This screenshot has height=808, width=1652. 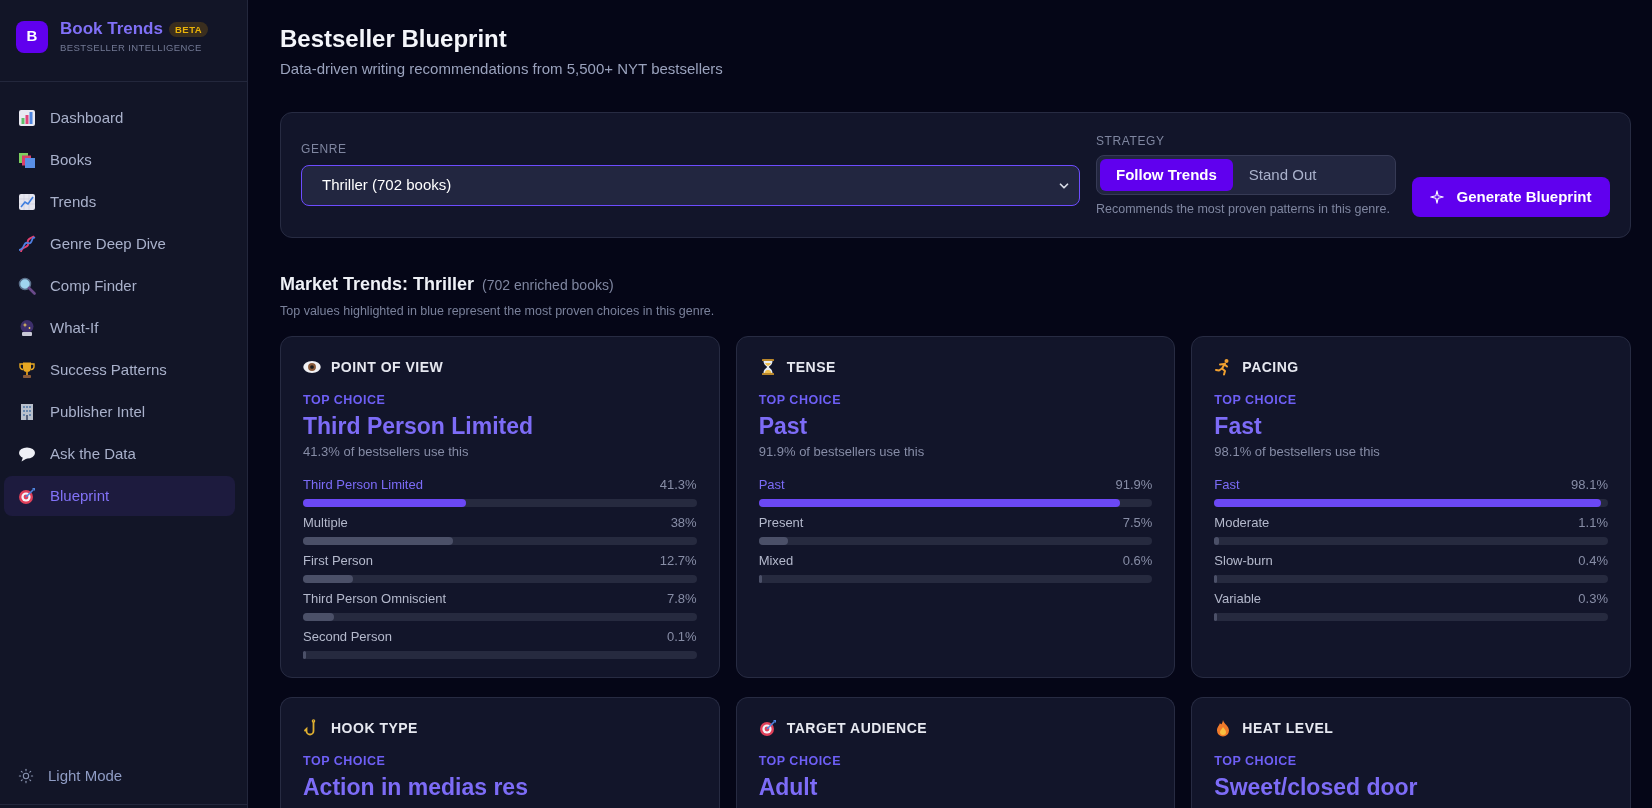 I want to click on app-tagline: BESTSELLER INTELLIGENCE, so click(x=131, y=48).